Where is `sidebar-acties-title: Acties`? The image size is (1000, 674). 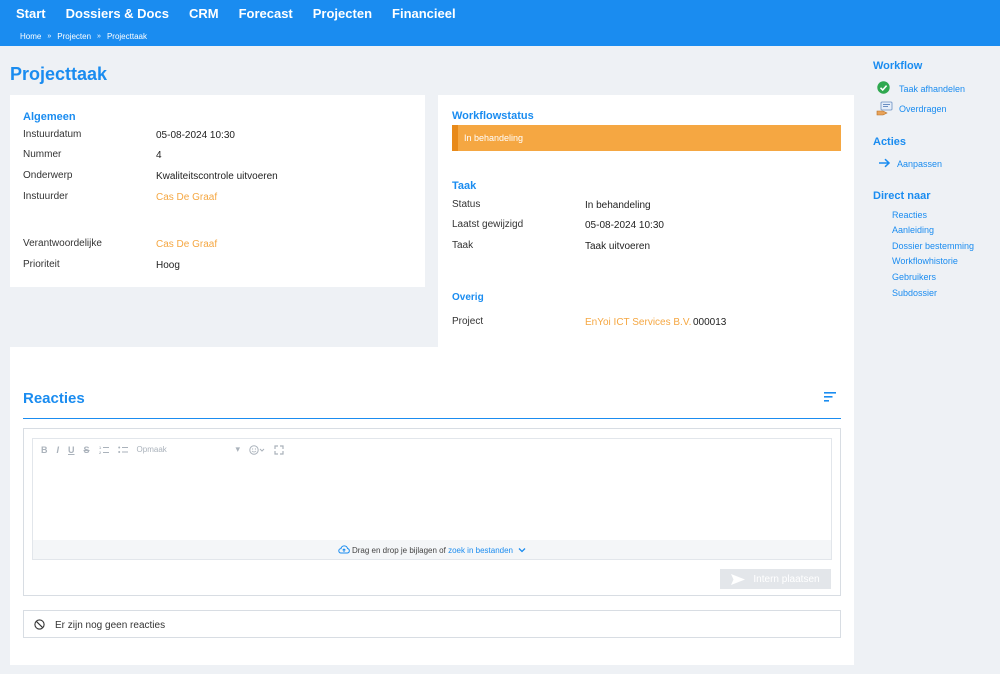
sidebar-acties-title: Acties is located at coordinates (890, 142).